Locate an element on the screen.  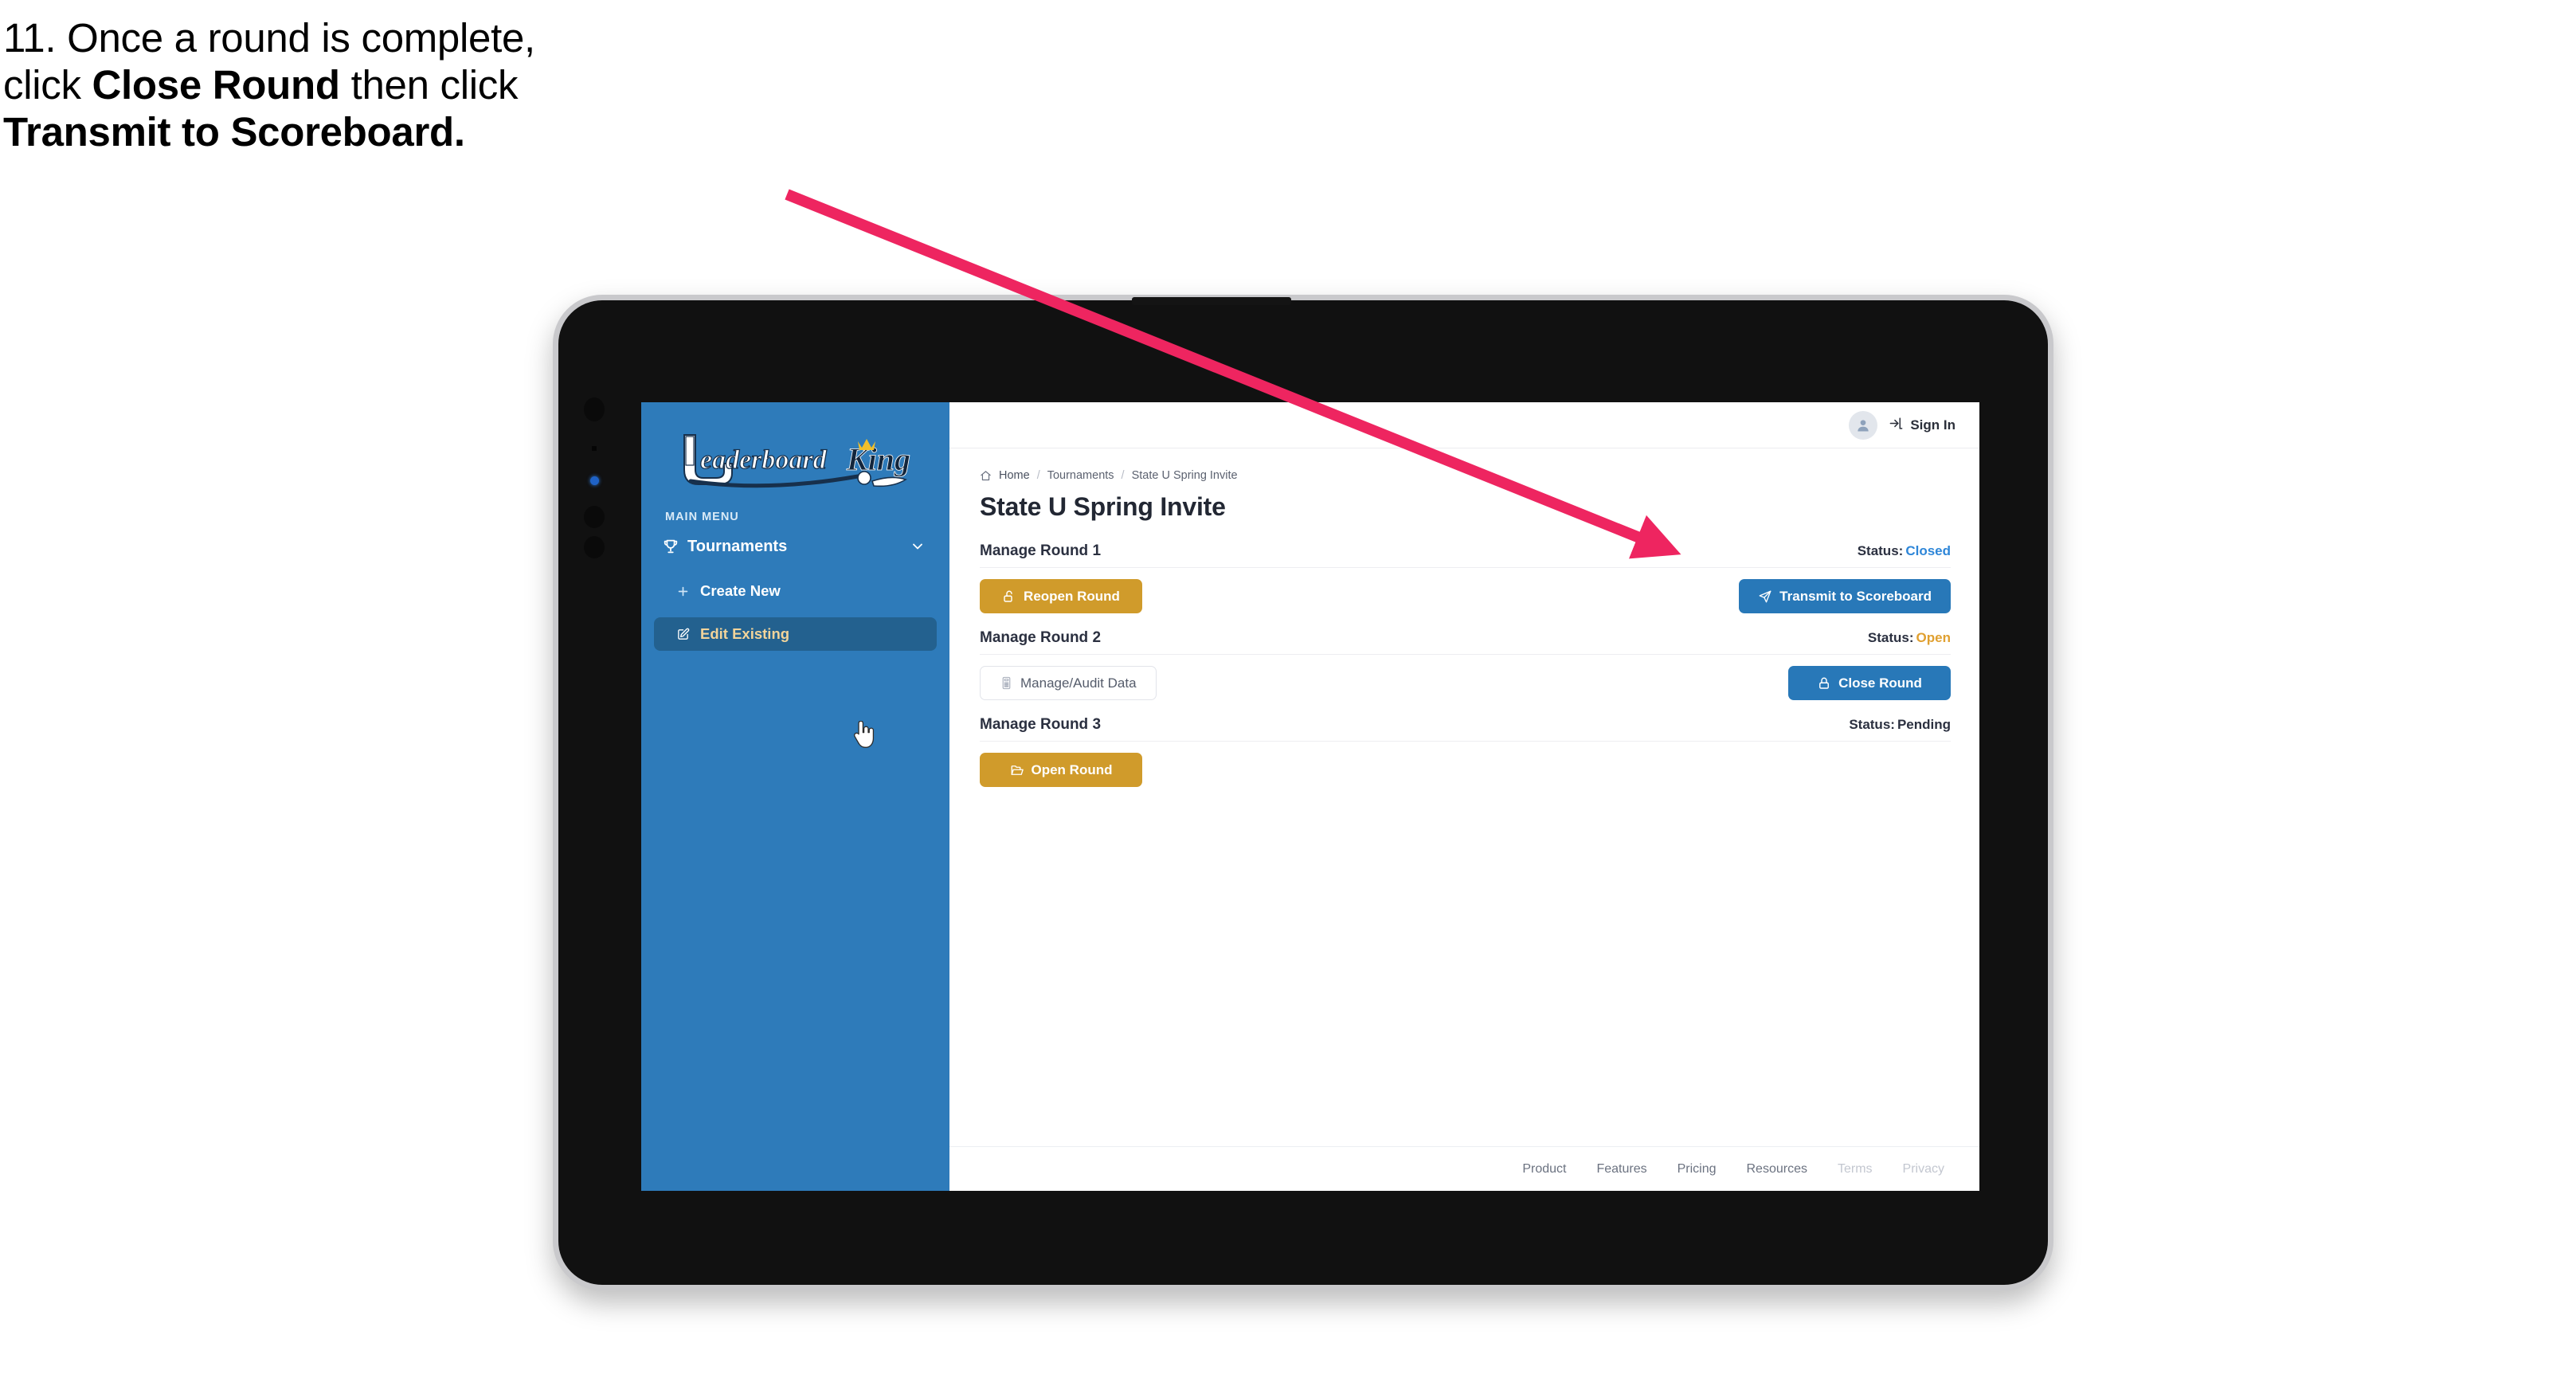
round-1-actions: Reopen Round Transmit to Scoreboard is located at coordinates (1465, 590).